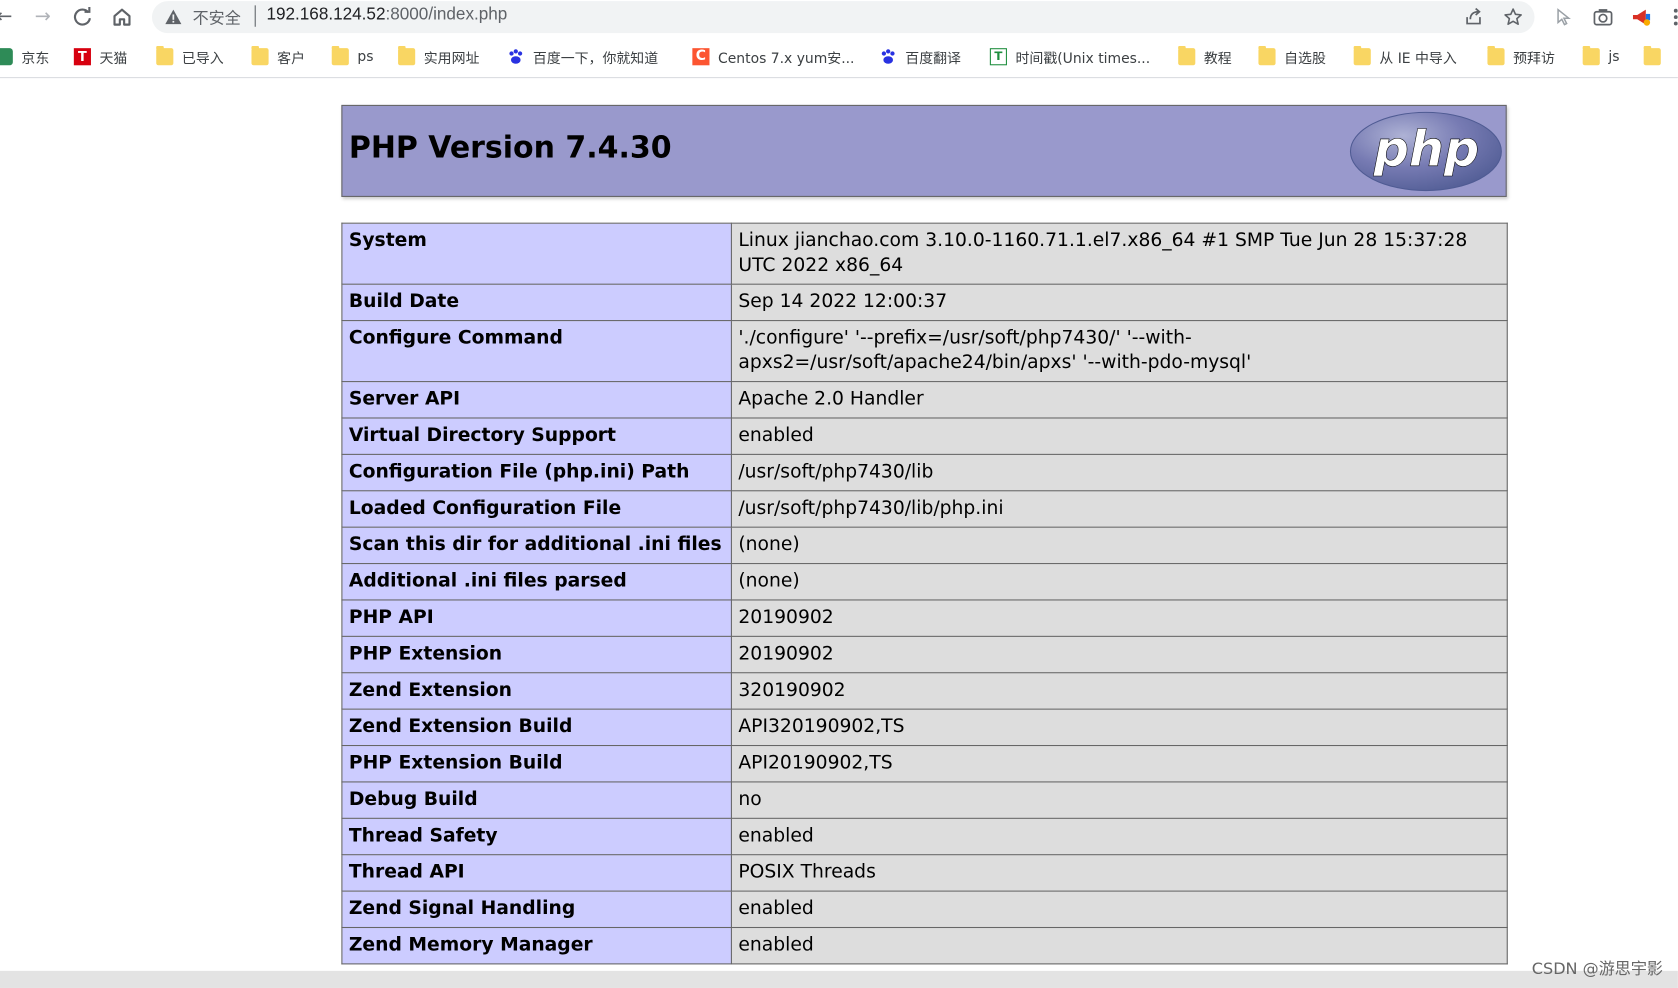  What do you see at coordinates (536, 727) in the screenshot?
I see `info-key-cell: Zend Extension Build` at bounding box center [536, 727].